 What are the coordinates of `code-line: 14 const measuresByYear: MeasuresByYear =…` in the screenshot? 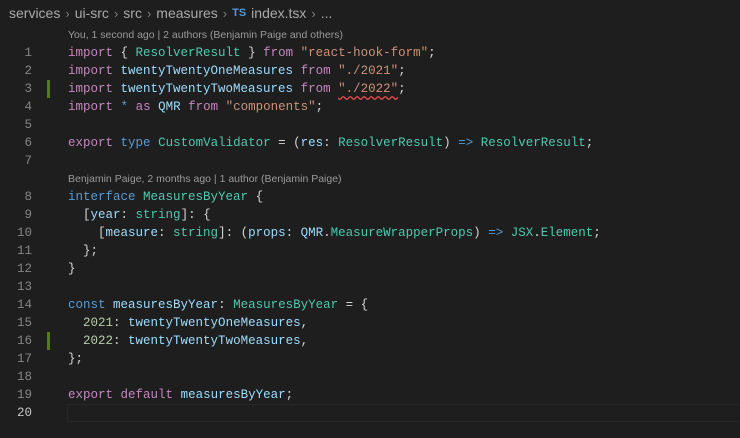 It's located at (370, 305).